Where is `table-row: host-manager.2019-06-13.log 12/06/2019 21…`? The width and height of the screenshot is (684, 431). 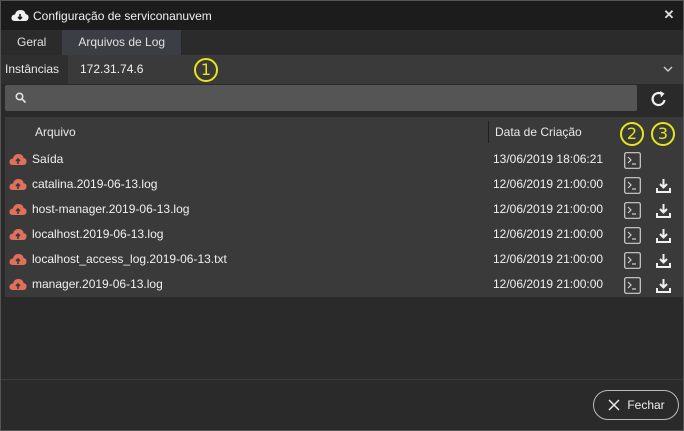 table-row: host-manager.2019-06-13.log 12/06/2019 21… is located at coordinates (344, 209).